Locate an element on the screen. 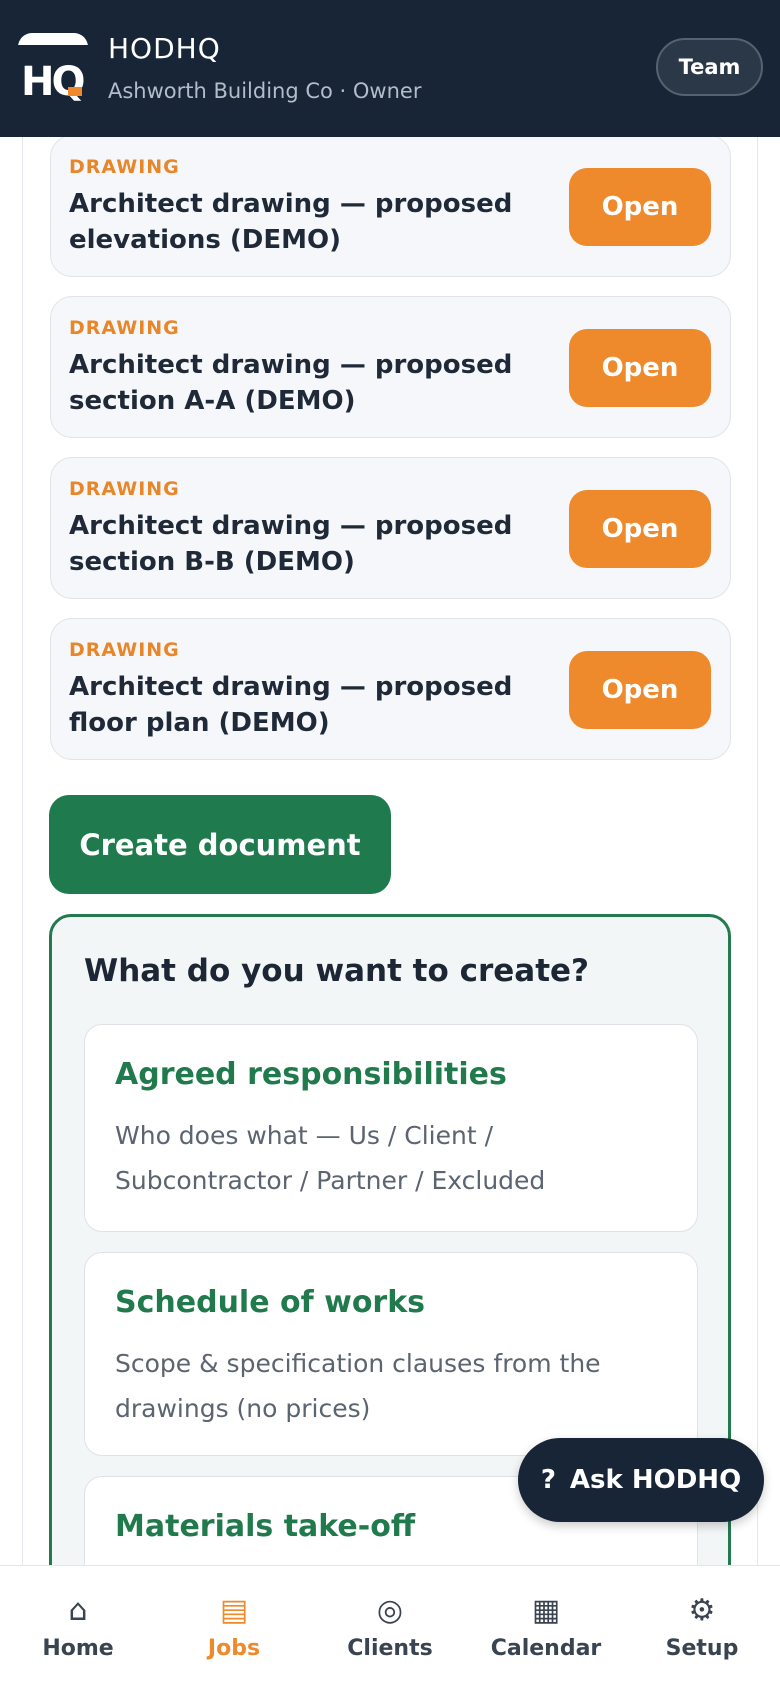 The height and width of the screenshot is (1688, 780). nav-setup: ⚙ Setup is located at coordinates (702, 1621).